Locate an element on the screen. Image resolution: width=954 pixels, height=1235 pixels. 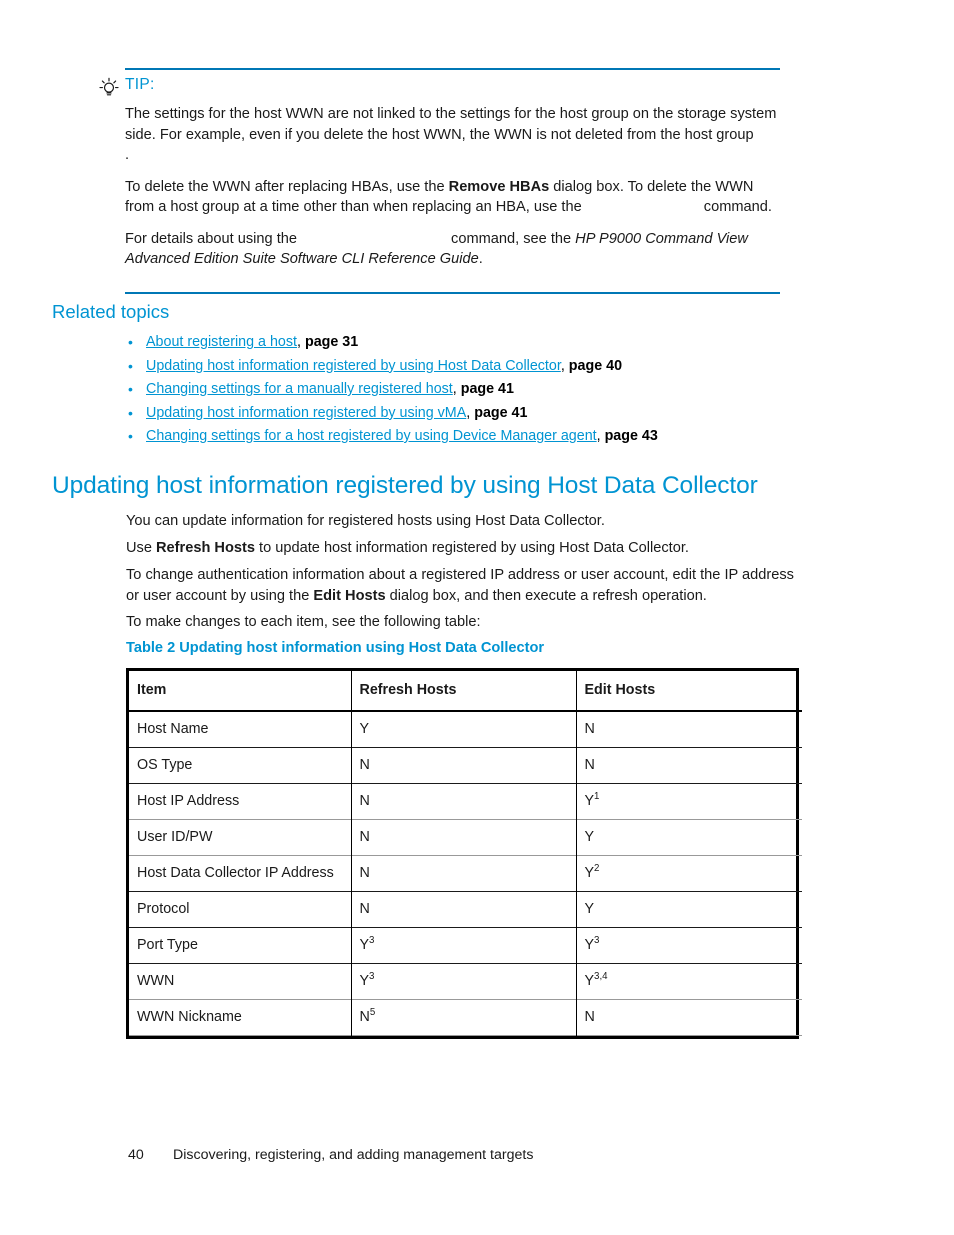
table-row: Protocol N Y is located at coordinates (465, 909).